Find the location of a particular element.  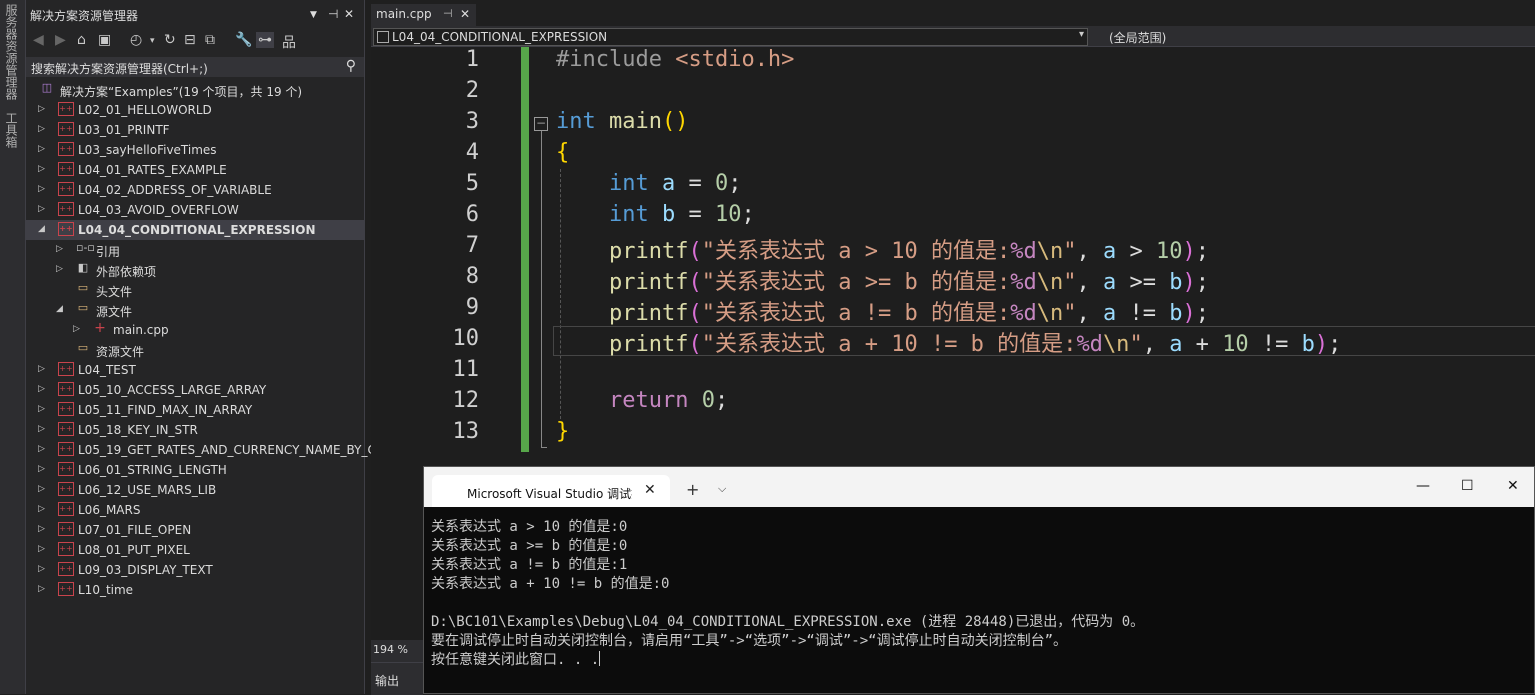

tree-item: ▷ ++ L02_01_HELLOWORLD is located at coordinates (195, 110).